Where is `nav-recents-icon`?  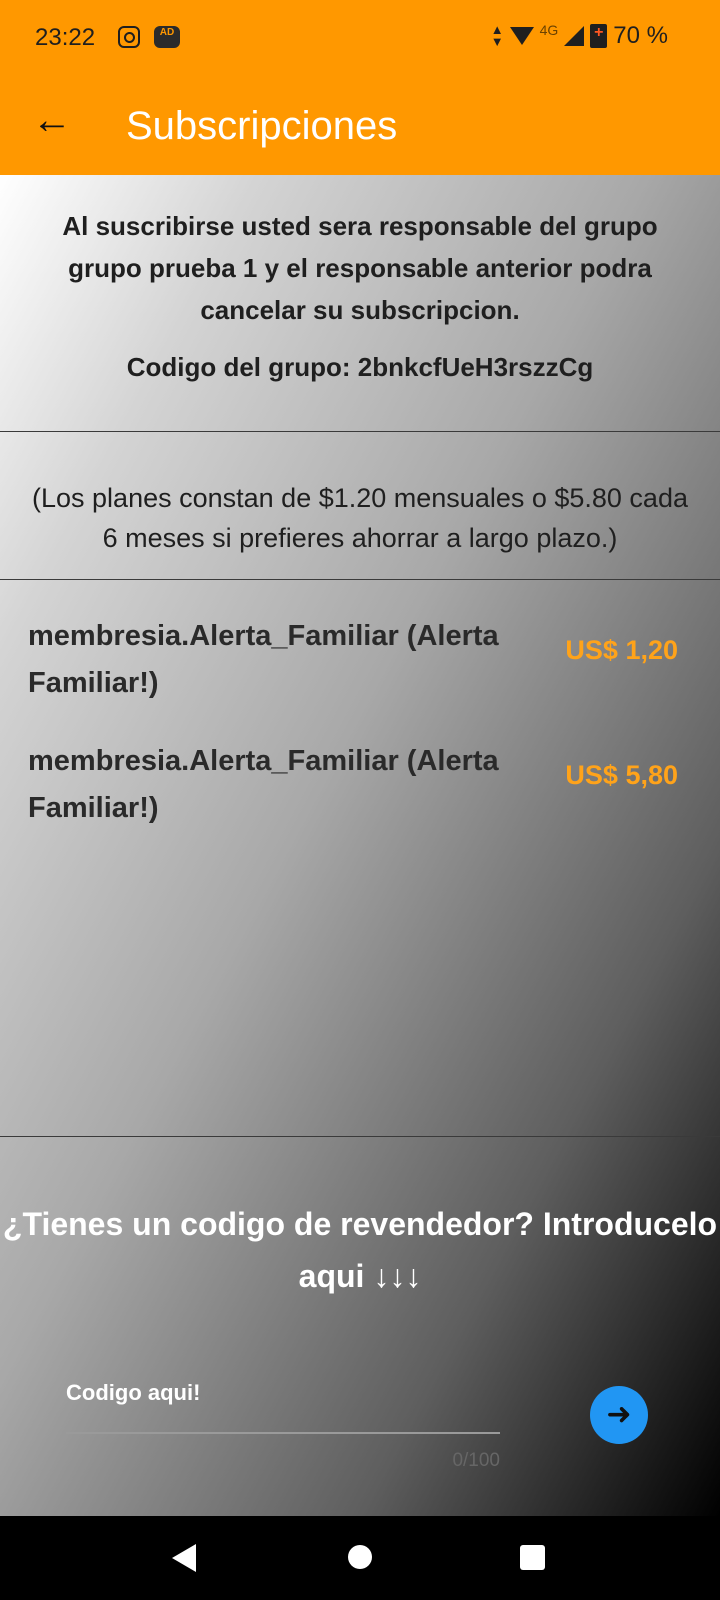
nav-recents-icon is located at coordinates (532, 1557).